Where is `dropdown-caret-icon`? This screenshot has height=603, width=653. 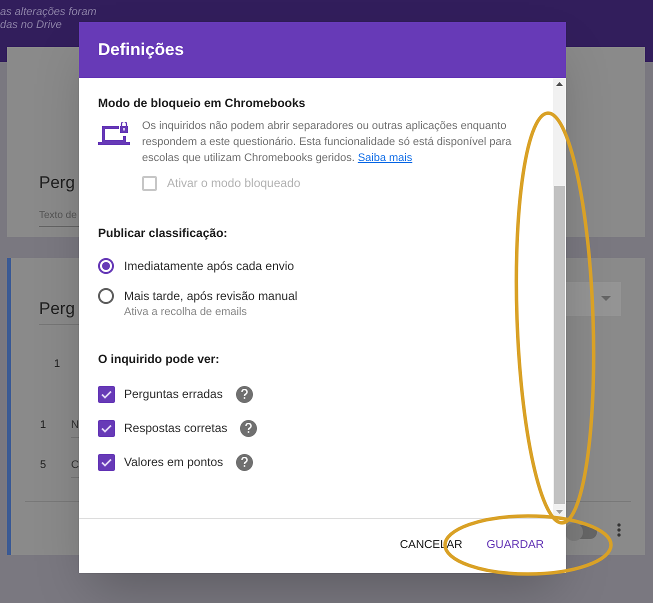 dropdown-caret-icon is located at coordinates (606, 298).